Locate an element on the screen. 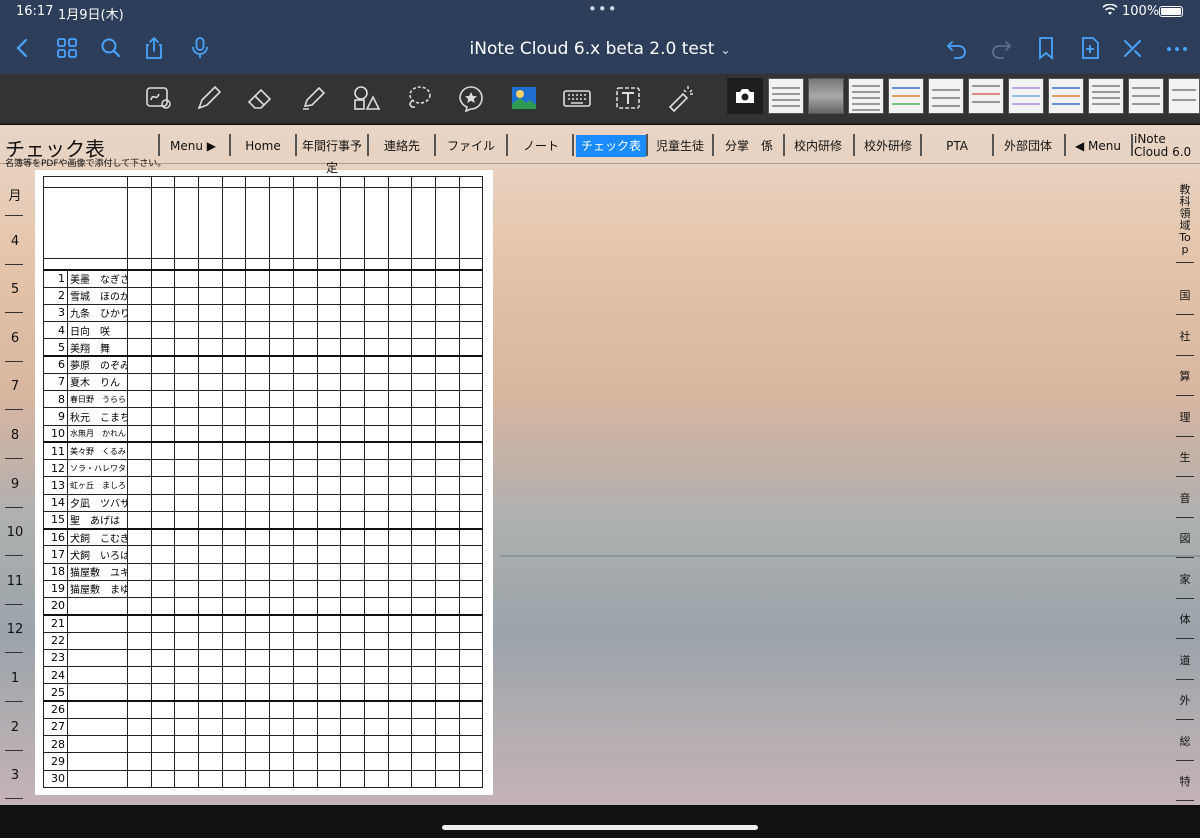 The height and width of the screenshot is (838, 1200). subject-link: 総 is located at coordinates (1185, 741).